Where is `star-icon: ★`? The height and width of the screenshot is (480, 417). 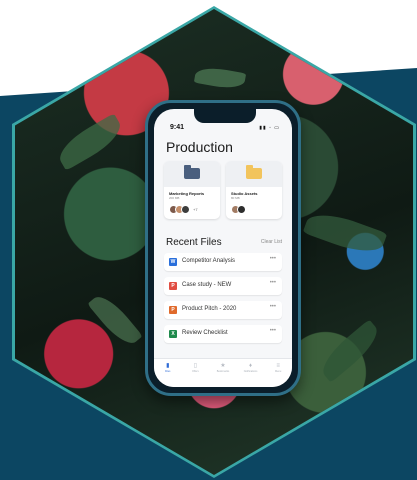
star-icon: ★ is located at coordinates (223, 366).